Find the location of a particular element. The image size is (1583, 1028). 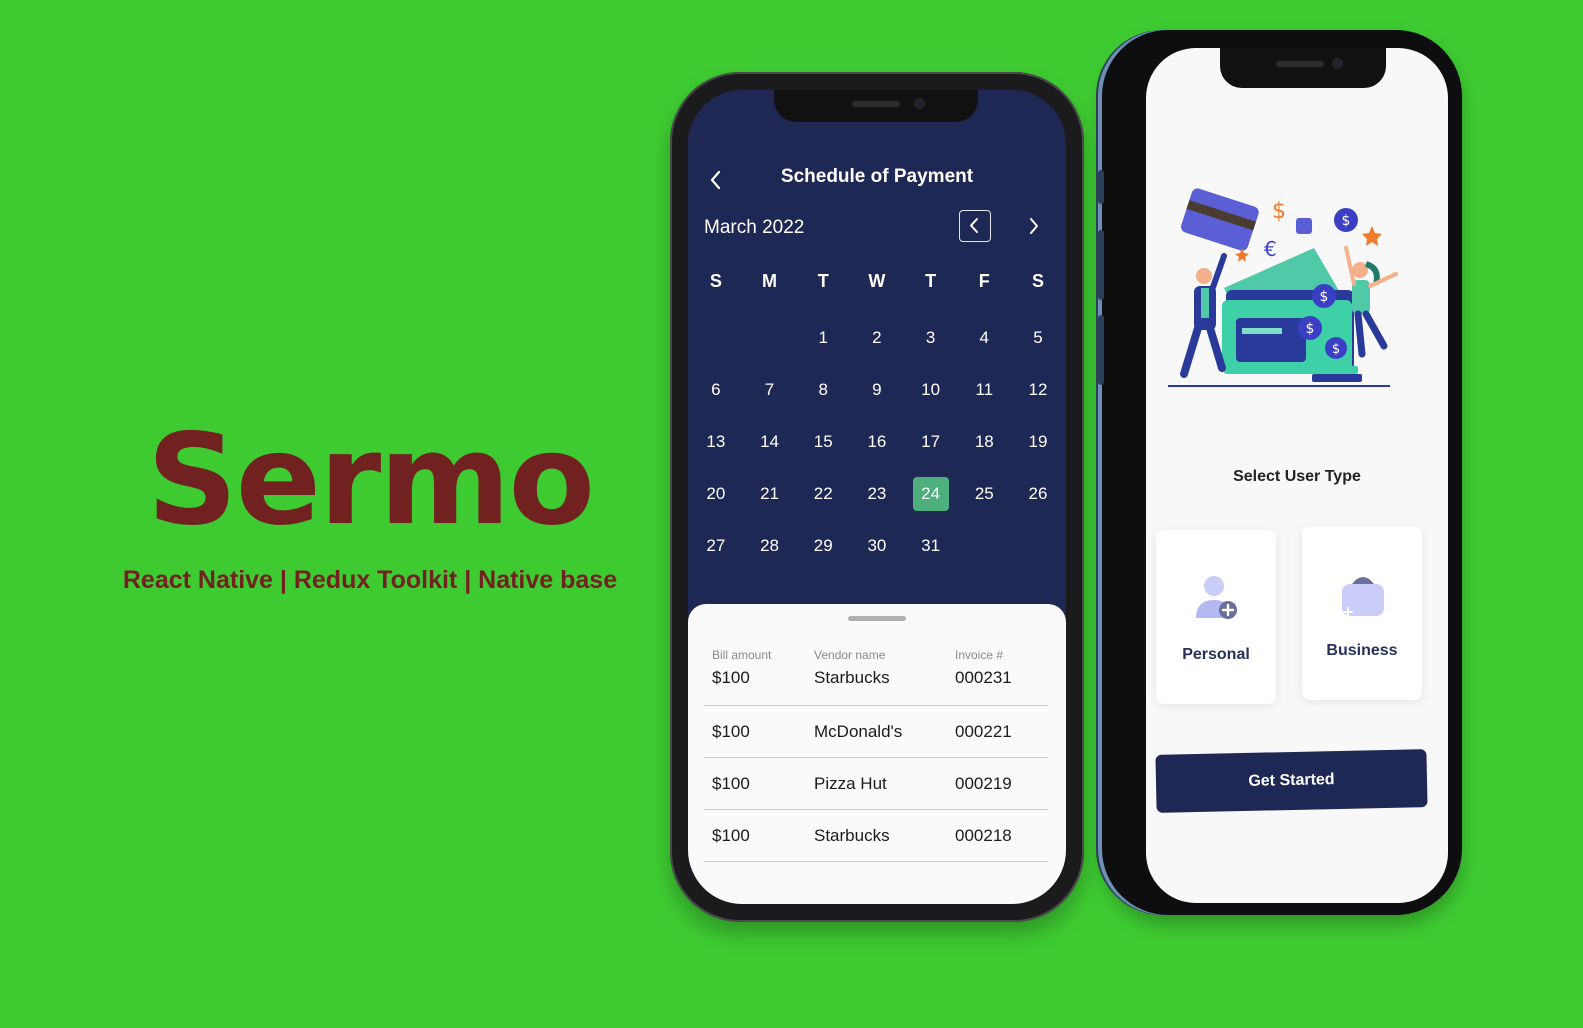

get-started-button: Get Started is located at coordinates (1291, 781).